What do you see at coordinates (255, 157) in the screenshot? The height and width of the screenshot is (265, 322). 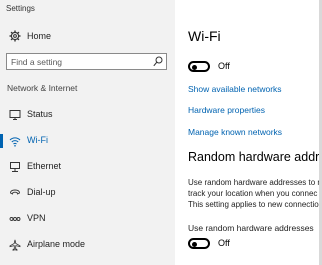 I see `random-hardware-section-title: Random hardware addre` at bounding box center [255, 157].